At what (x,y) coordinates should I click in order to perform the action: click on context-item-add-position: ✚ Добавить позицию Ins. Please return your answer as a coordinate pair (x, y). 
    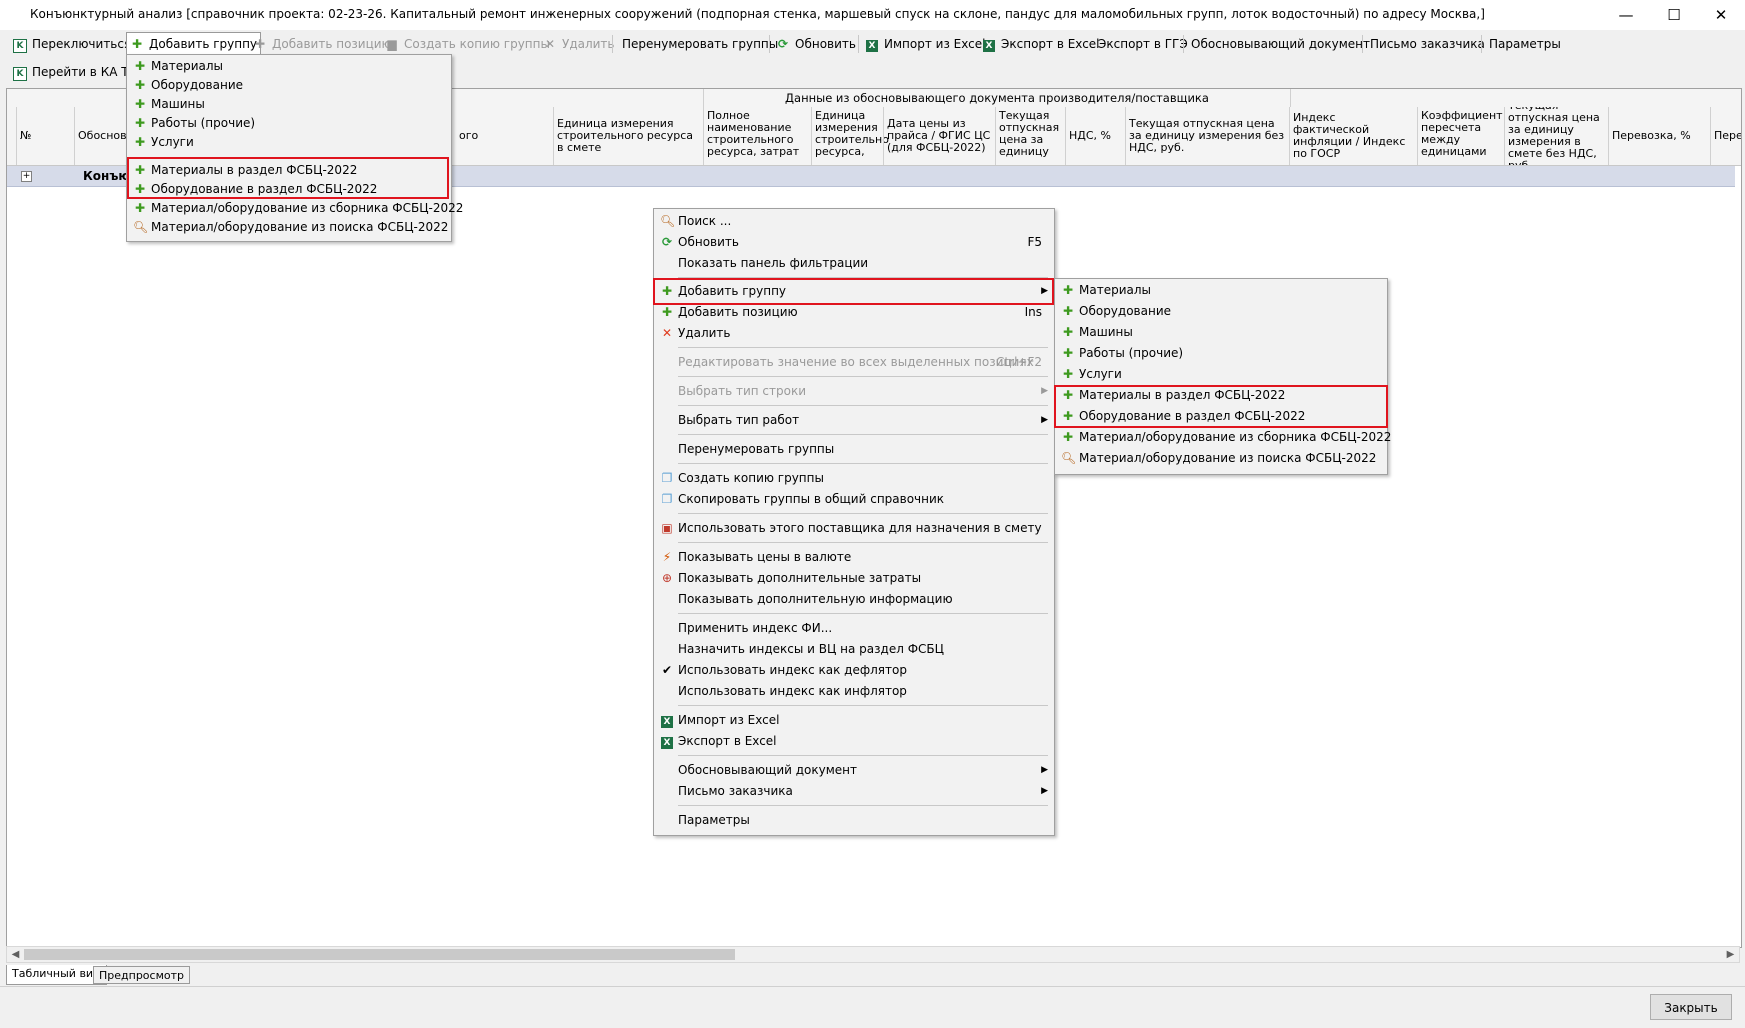
    Looking at the image, I should click on (854, 312).